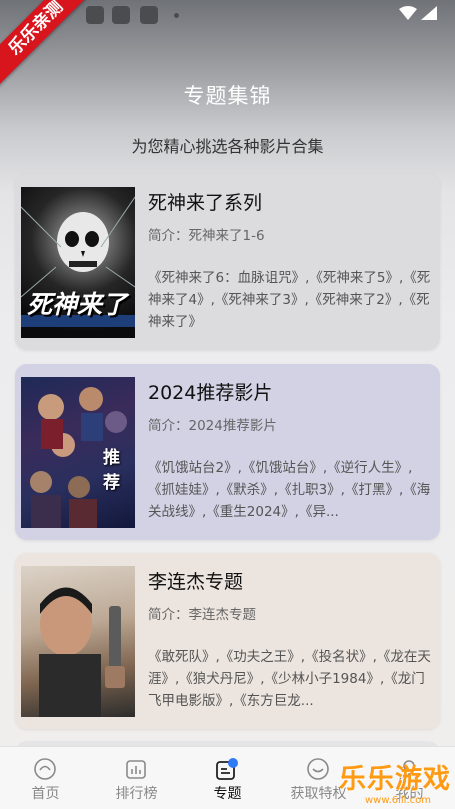  I want to click on page-title: 专题集锦, so click(227, 96).